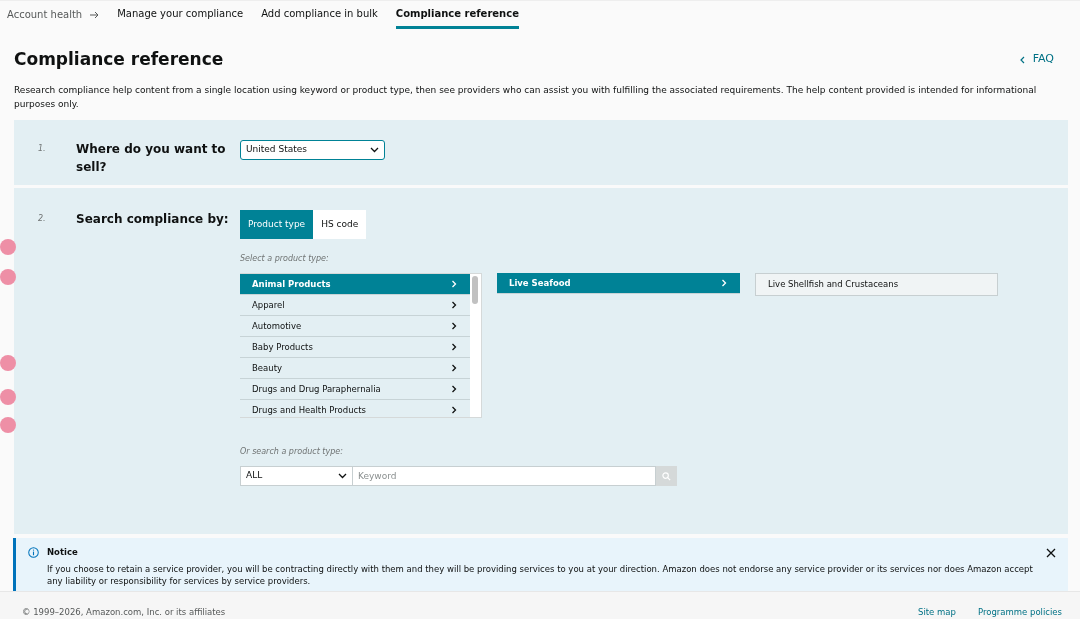  I want to click on close-icon, so click(1051, 552).